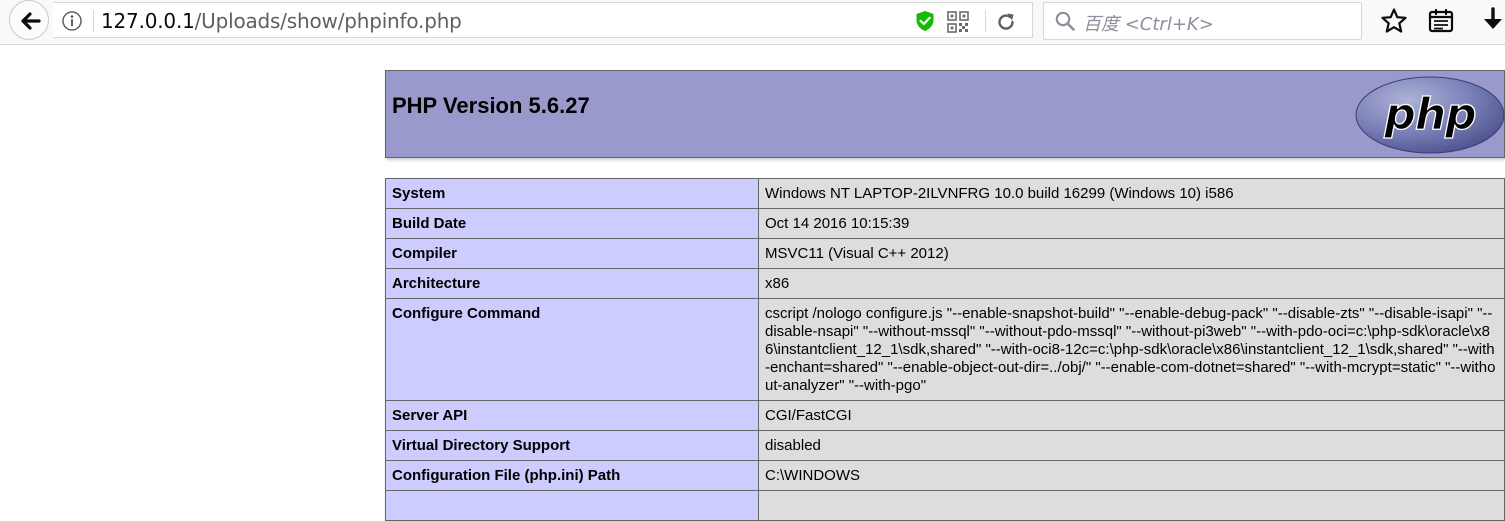 The width and height of the screenshot is (1505, 521). I want to click on row-value: Oct 14 2016 10:15:39, so click(1131, 223).